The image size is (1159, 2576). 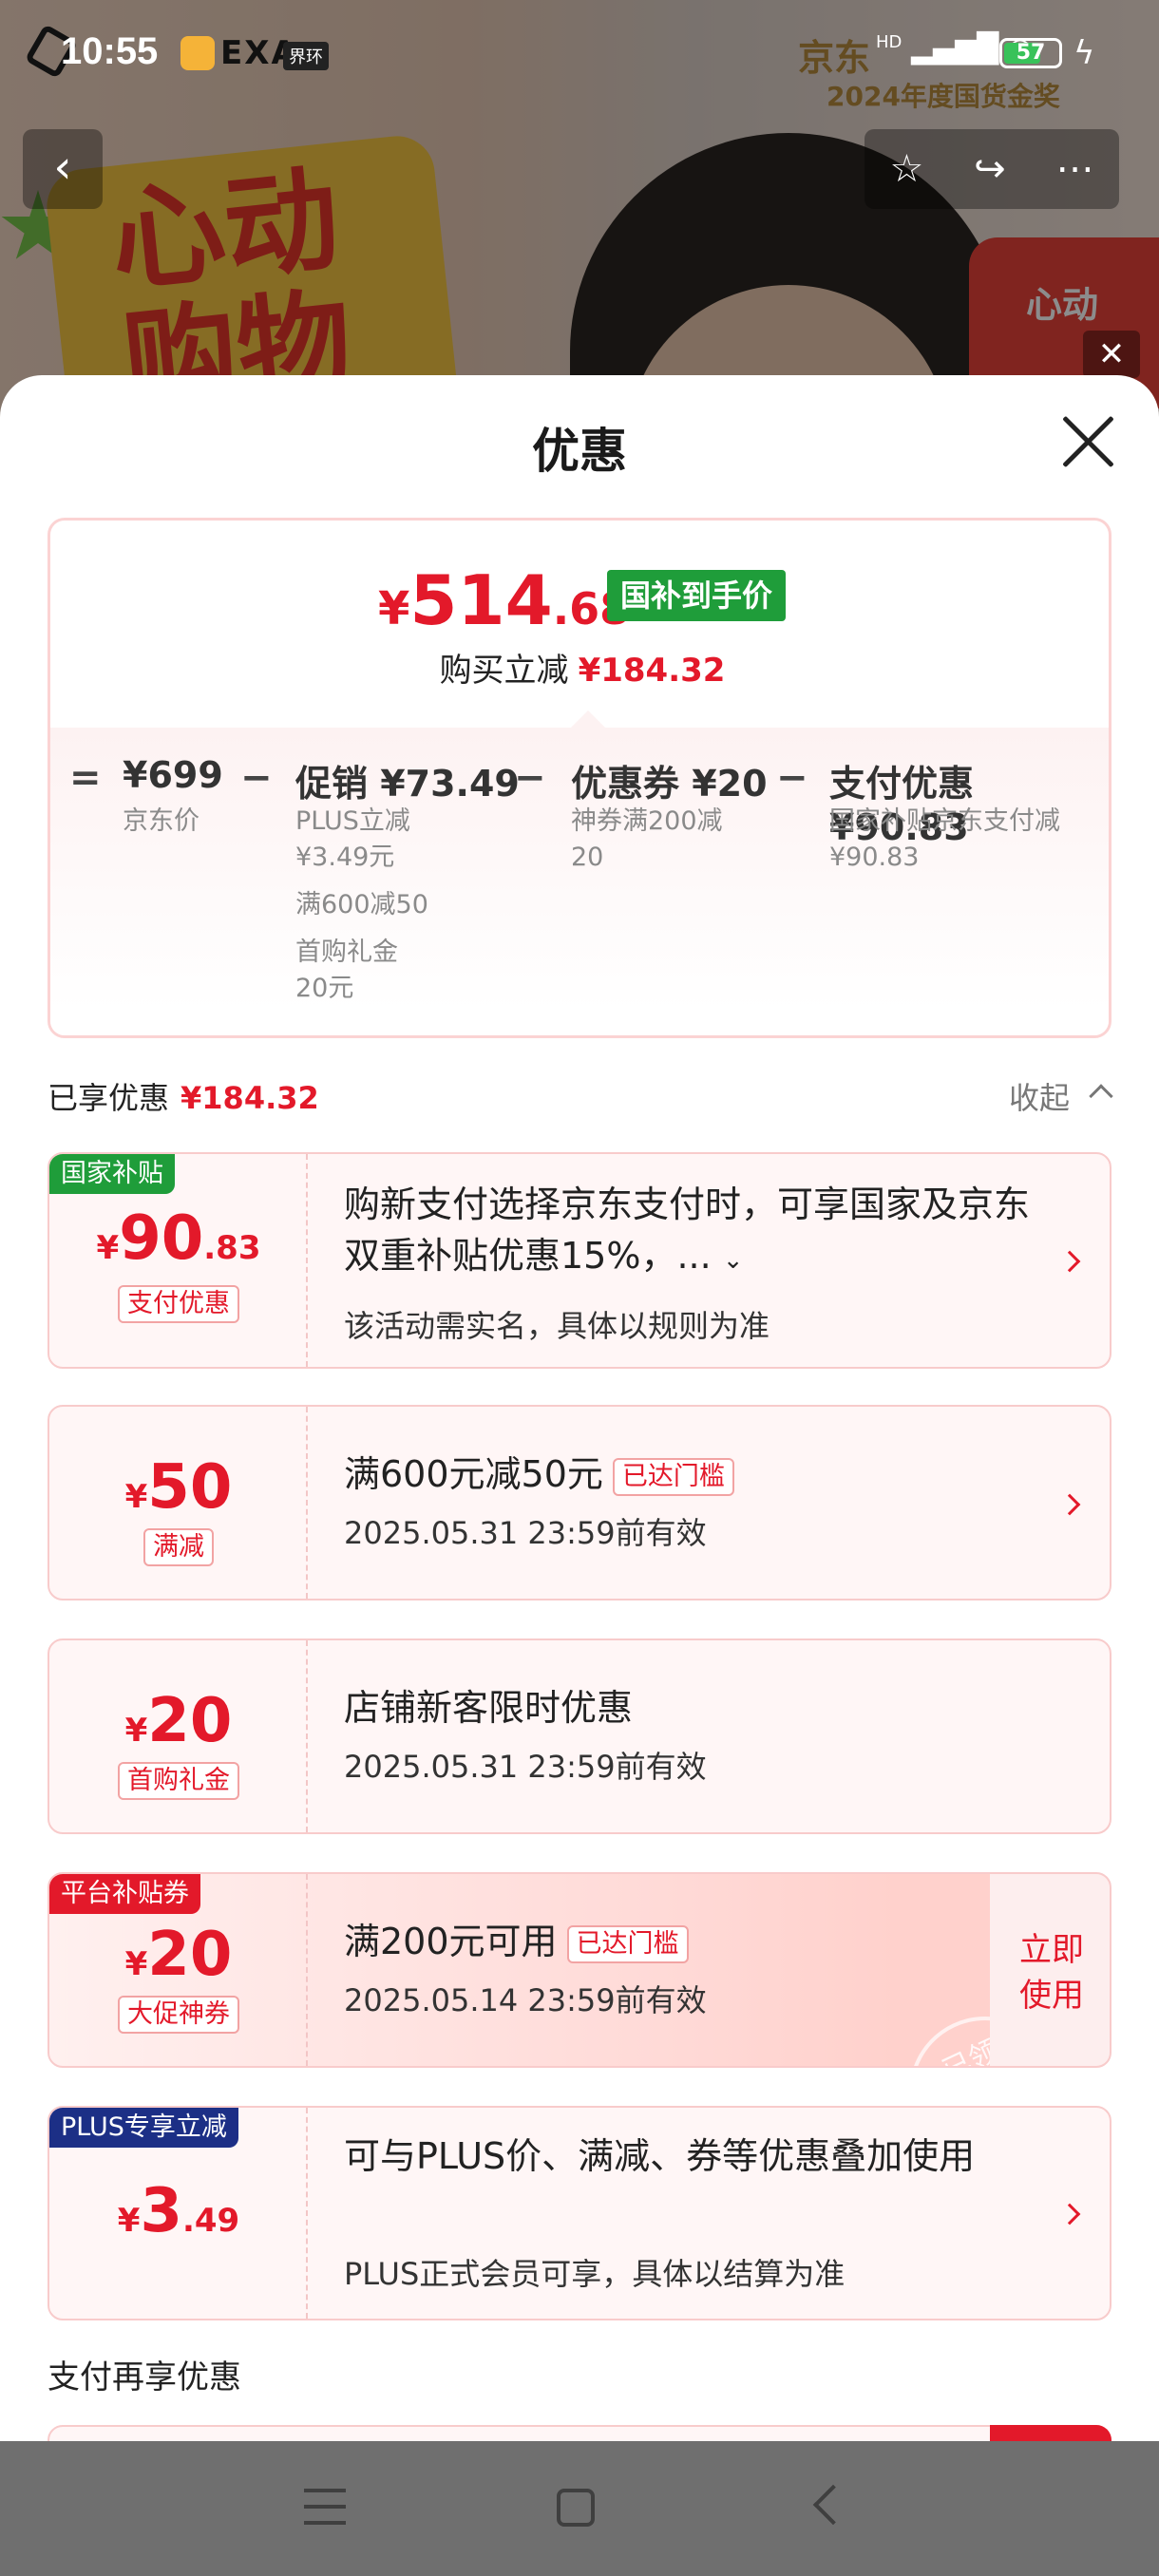 I want to click on coupon-title-text: 满200元可用, so click(x=451, y=1941).